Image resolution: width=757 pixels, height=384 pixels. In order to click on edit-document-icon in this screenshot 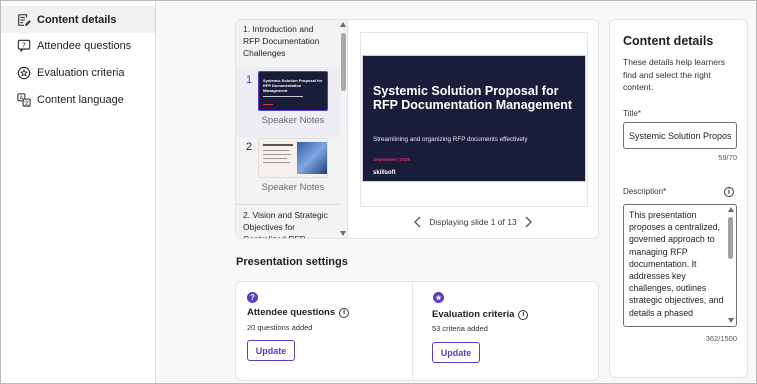, I will do `click(24, 19)`.